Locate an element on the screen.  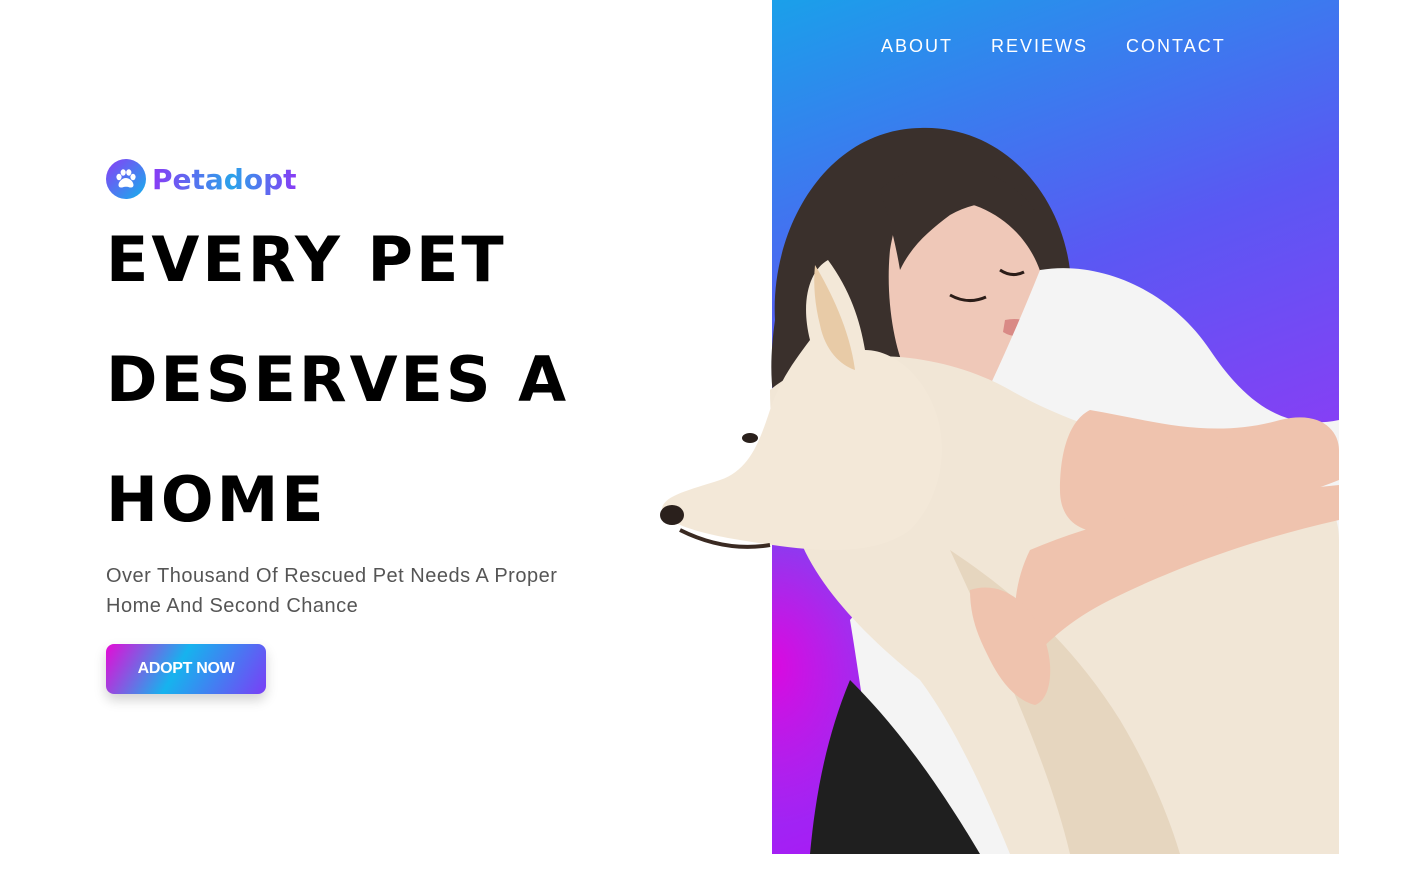
headline-line: HOME is located at coordinates (216, 499).